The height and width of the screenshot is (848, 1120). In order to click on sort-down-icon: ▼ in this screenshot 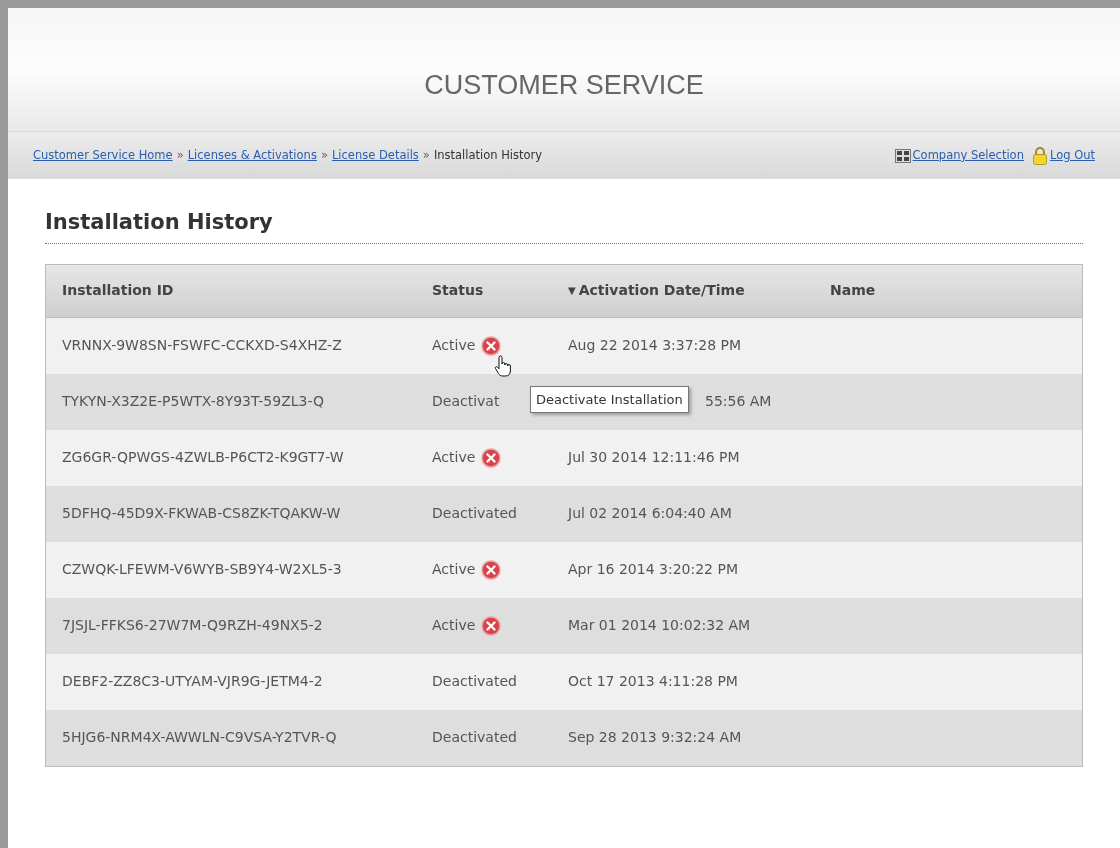, I will do `click(572, 290)`.